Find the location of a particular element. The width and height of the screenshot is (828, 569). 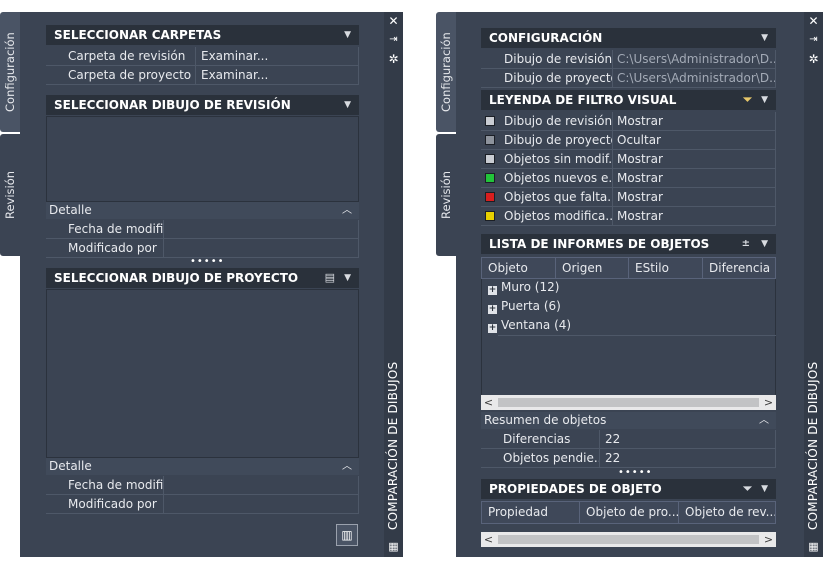

column-objeto: Objeto is located at coordinates (519, 268).